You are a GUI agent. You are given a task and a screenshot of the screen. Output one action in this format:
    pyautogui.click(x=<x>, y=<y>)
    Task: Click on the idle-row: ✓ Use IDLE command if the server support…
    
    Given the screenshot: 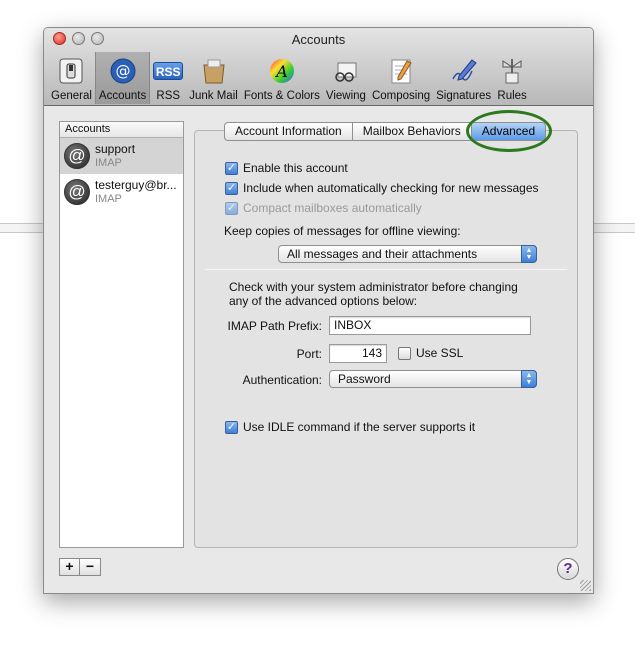 What is the action you would take?
    pyautogui.click(x=350, y=427)
    